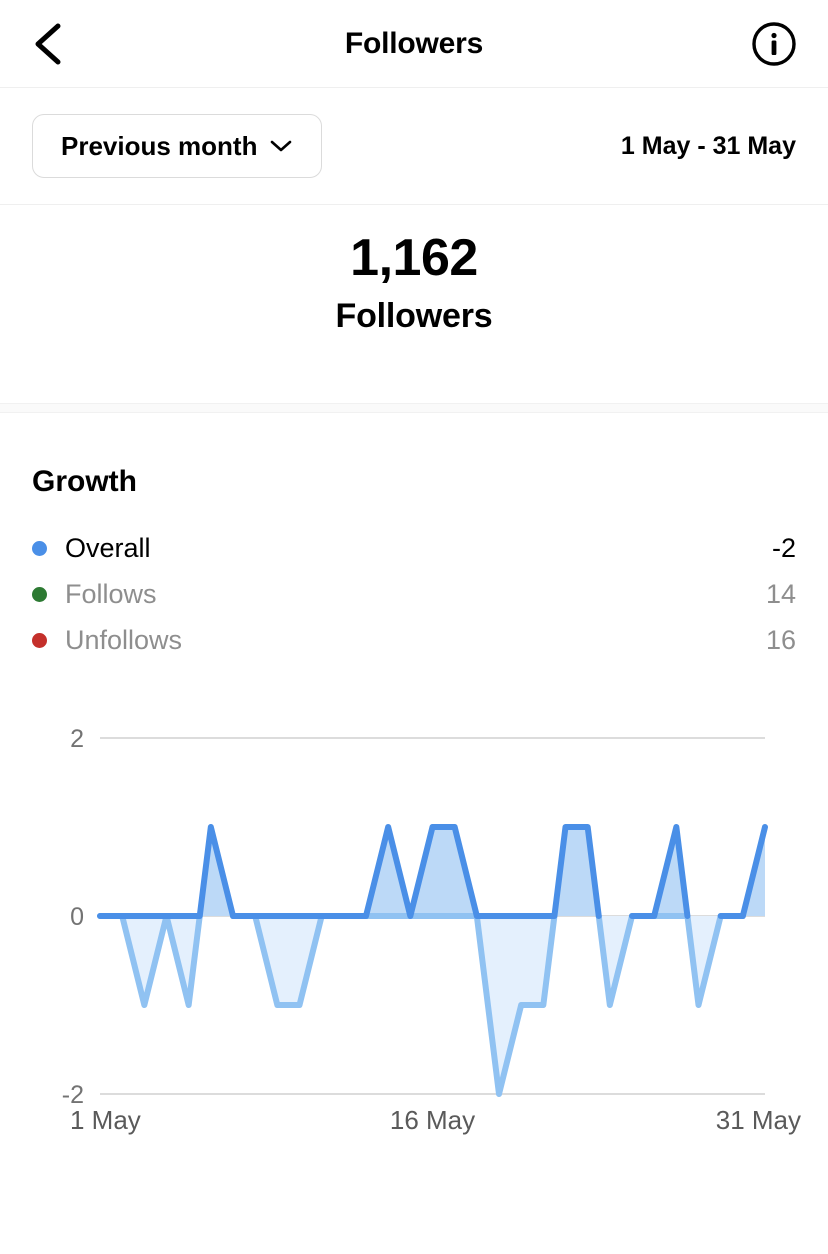  Describe the element at coordinates (77, 739) in the screenshot. I see `svg-text: 2` at that location.